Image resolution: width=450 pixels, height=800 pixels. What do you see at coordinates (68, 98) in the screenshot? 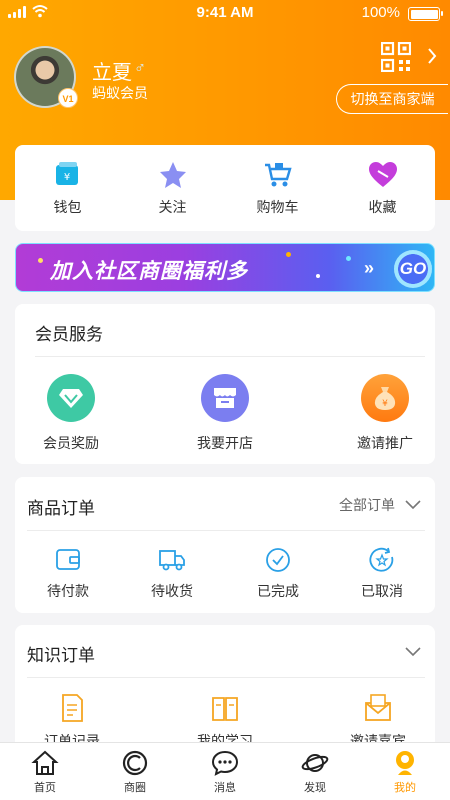
I see `level-badge: V1` at bounding box center [68, 98].